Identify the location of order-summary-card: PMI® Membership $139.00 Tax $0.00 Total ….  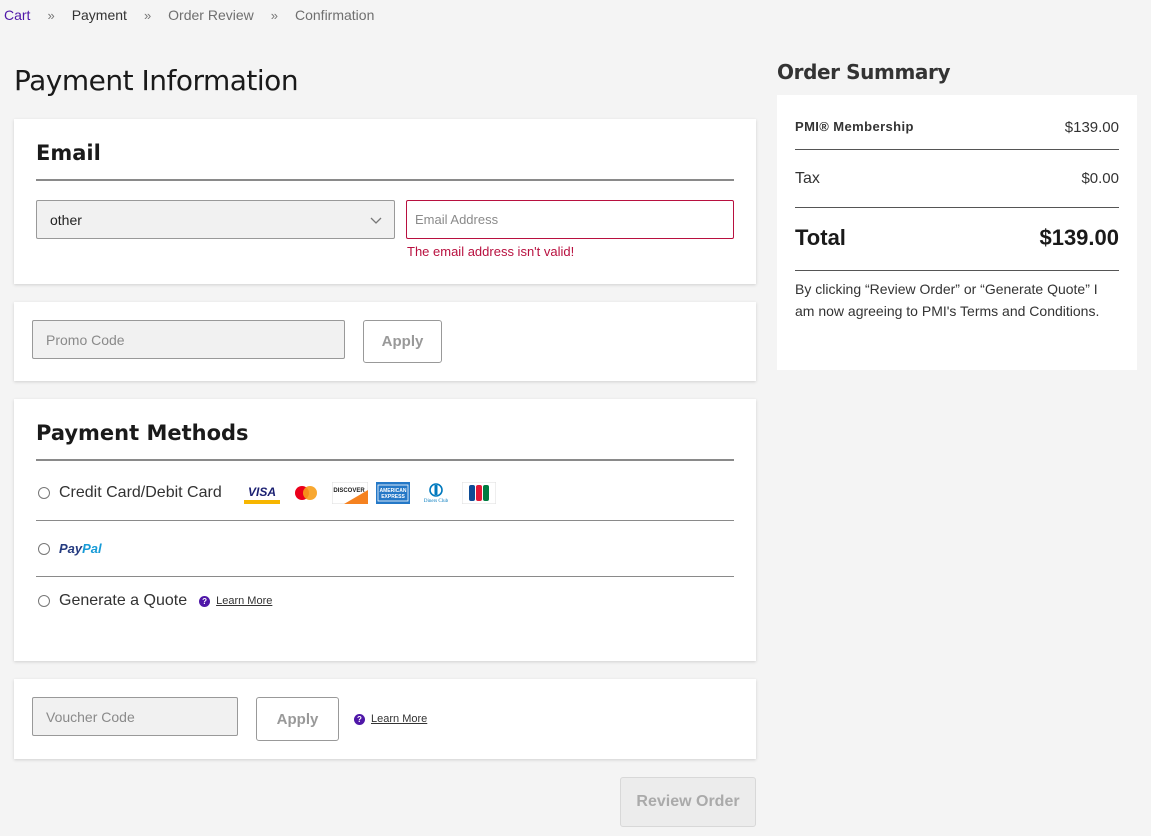
(957, 232).